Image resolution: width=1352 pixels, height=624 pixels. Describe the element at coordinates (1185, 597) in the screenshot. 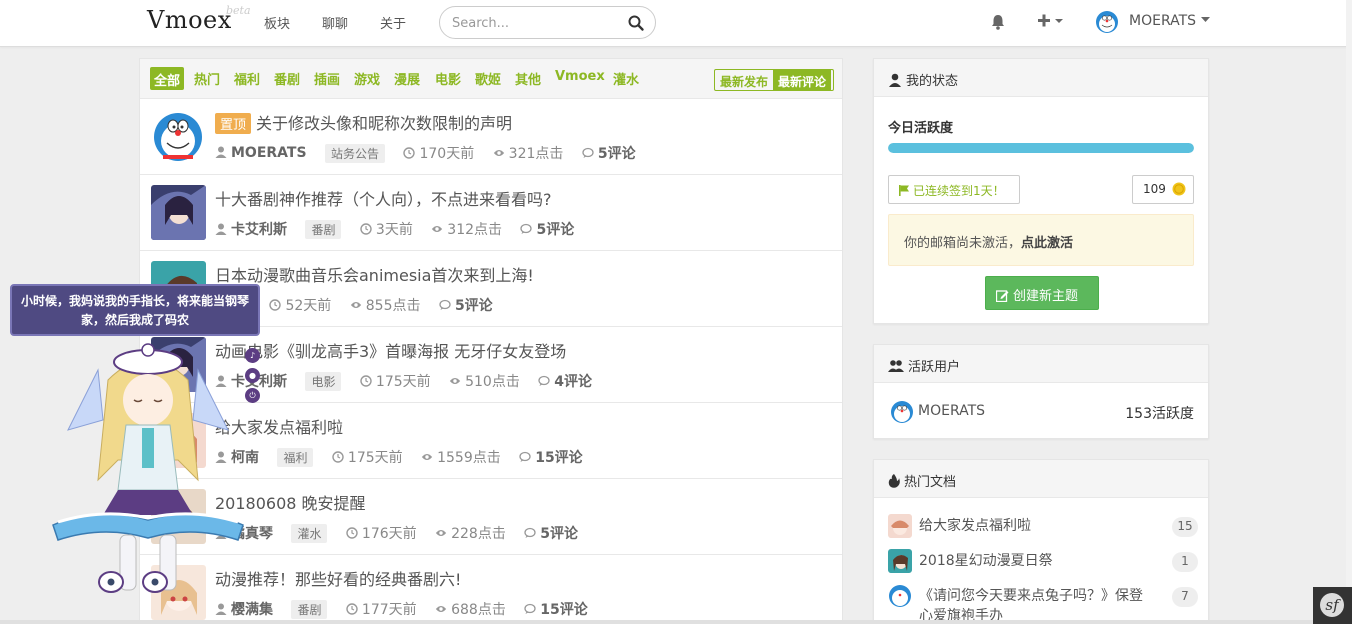

I see `hot-doc-count: 7` at that location.